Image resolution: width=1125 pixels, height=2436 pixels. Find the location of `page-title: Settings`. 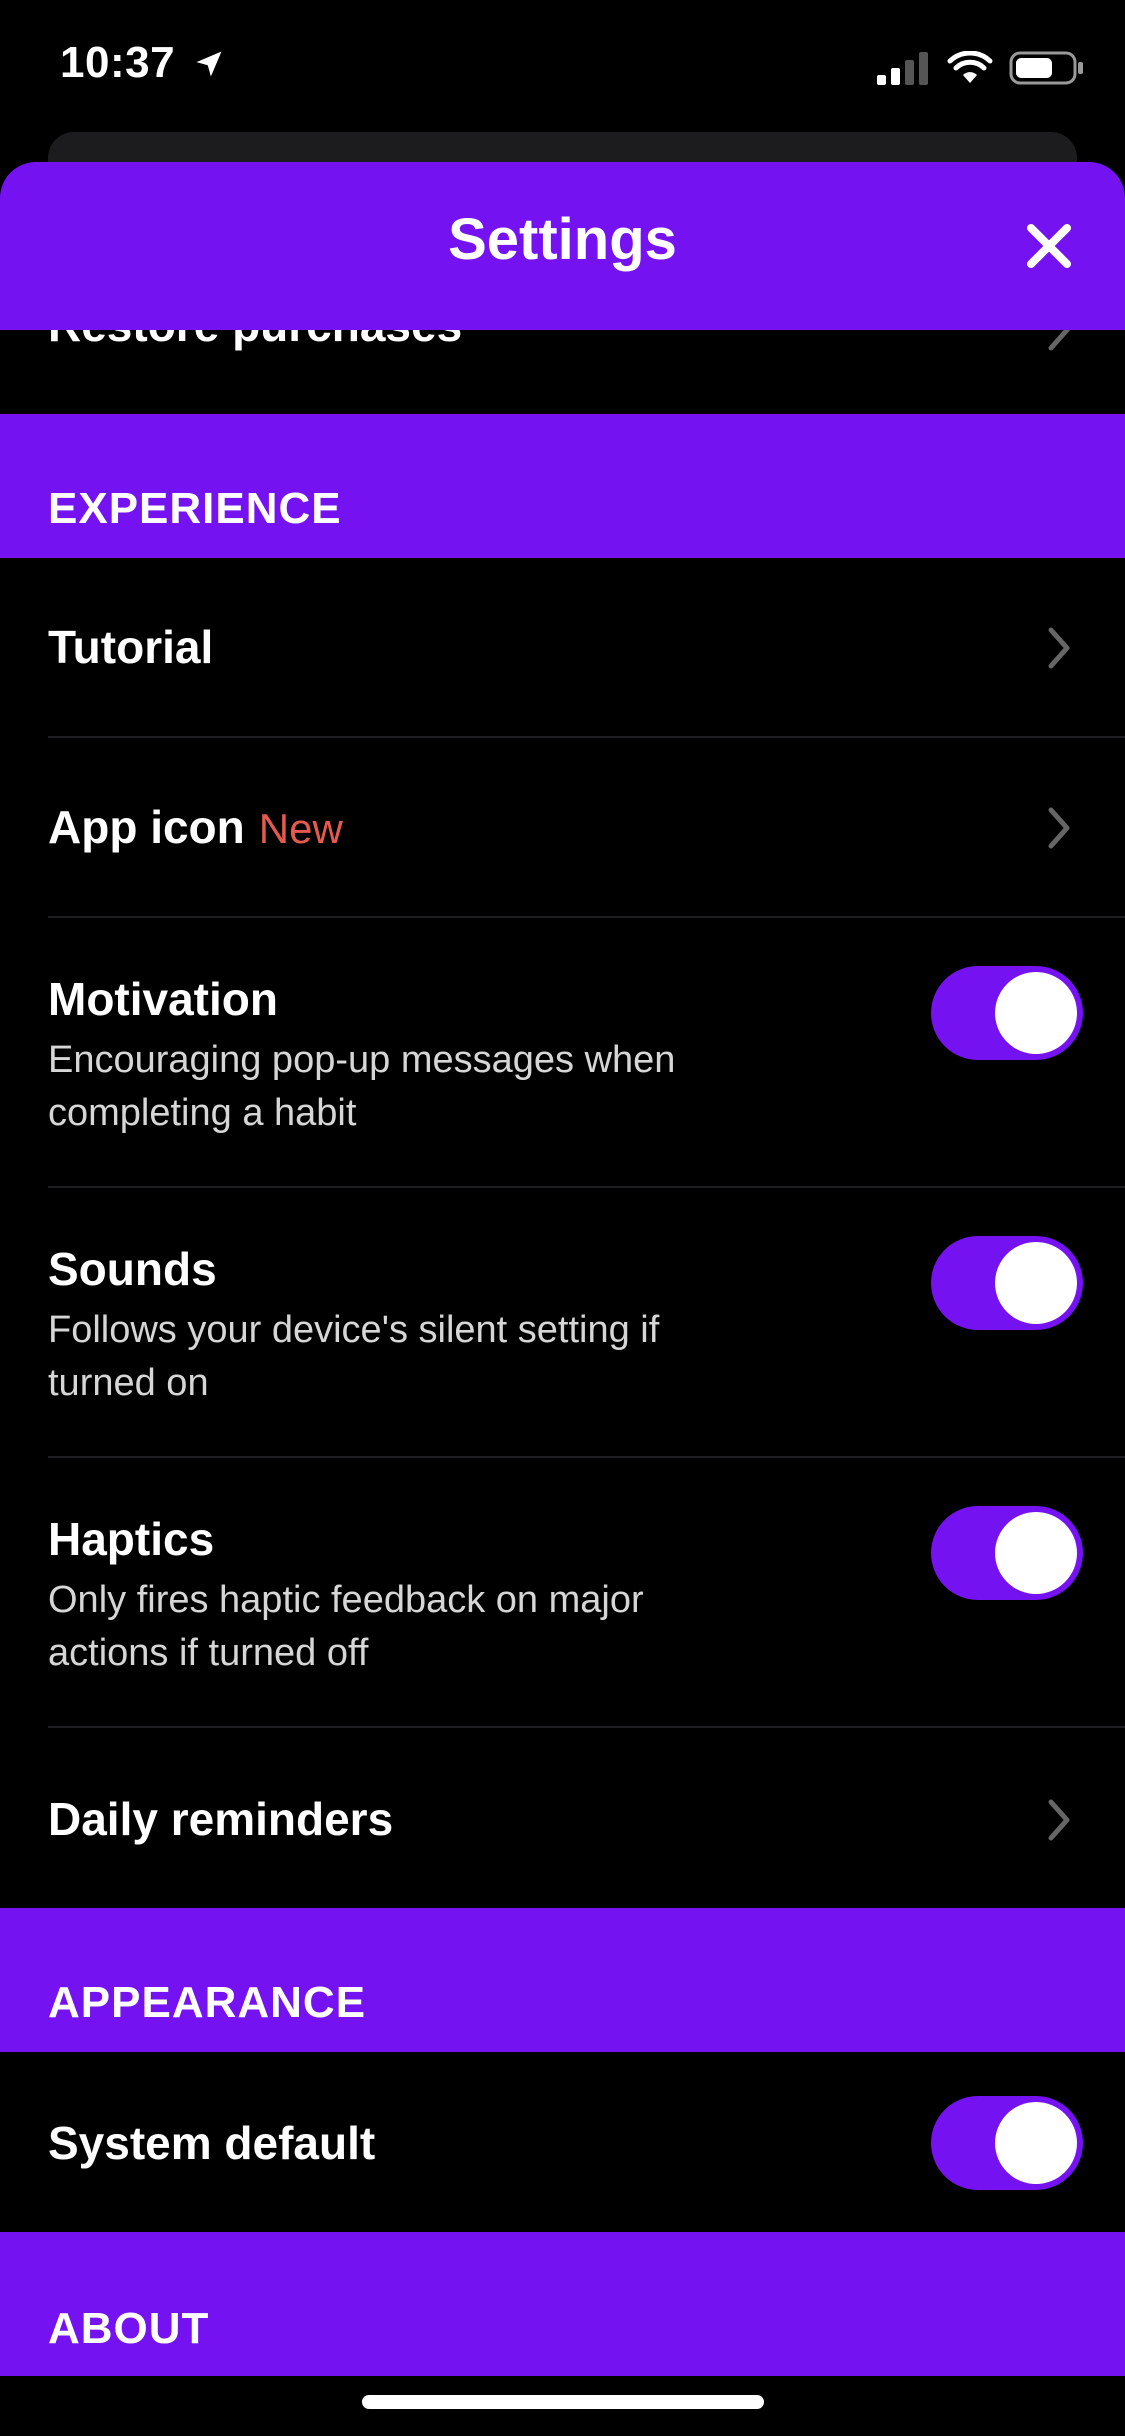

page-title: Settings is located at coordinates (562, 239).